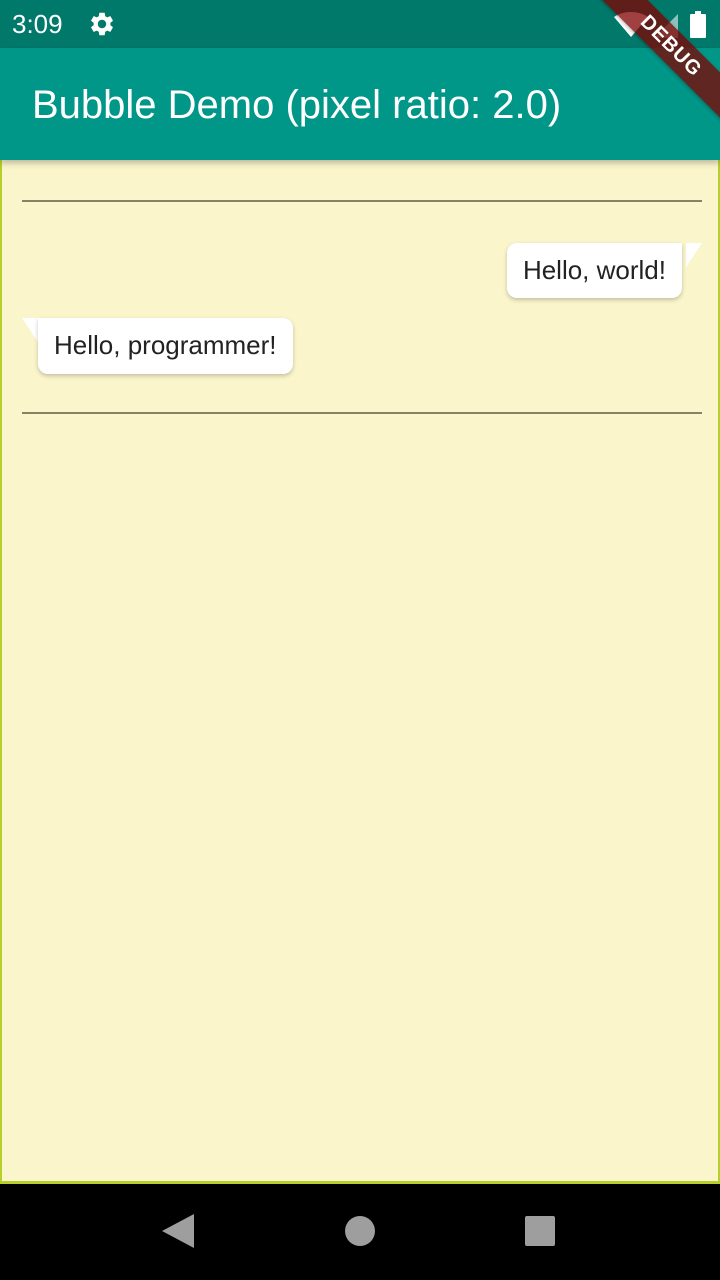  Describe the element at coordinates (698, 24) in the screenshot. I see `battery-icon` at that location.